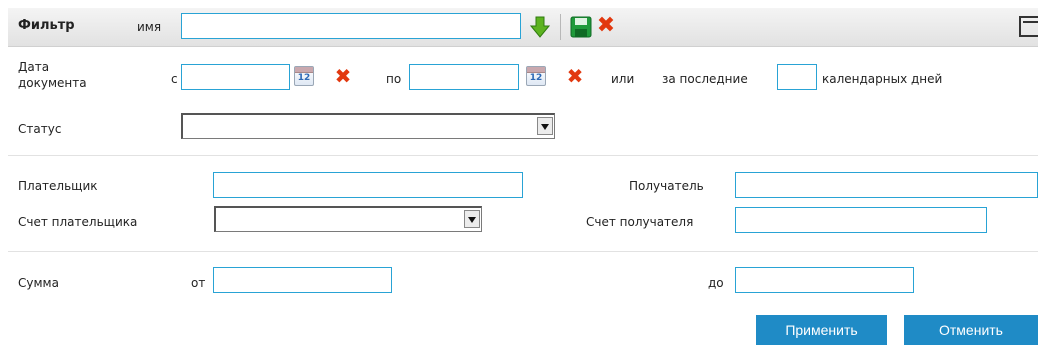 The height and width of the screenshot is (347, 1038). Describe the element at coordinates (46, 25) in the screenshot. I see `filter-title: Фильтр` at that location.